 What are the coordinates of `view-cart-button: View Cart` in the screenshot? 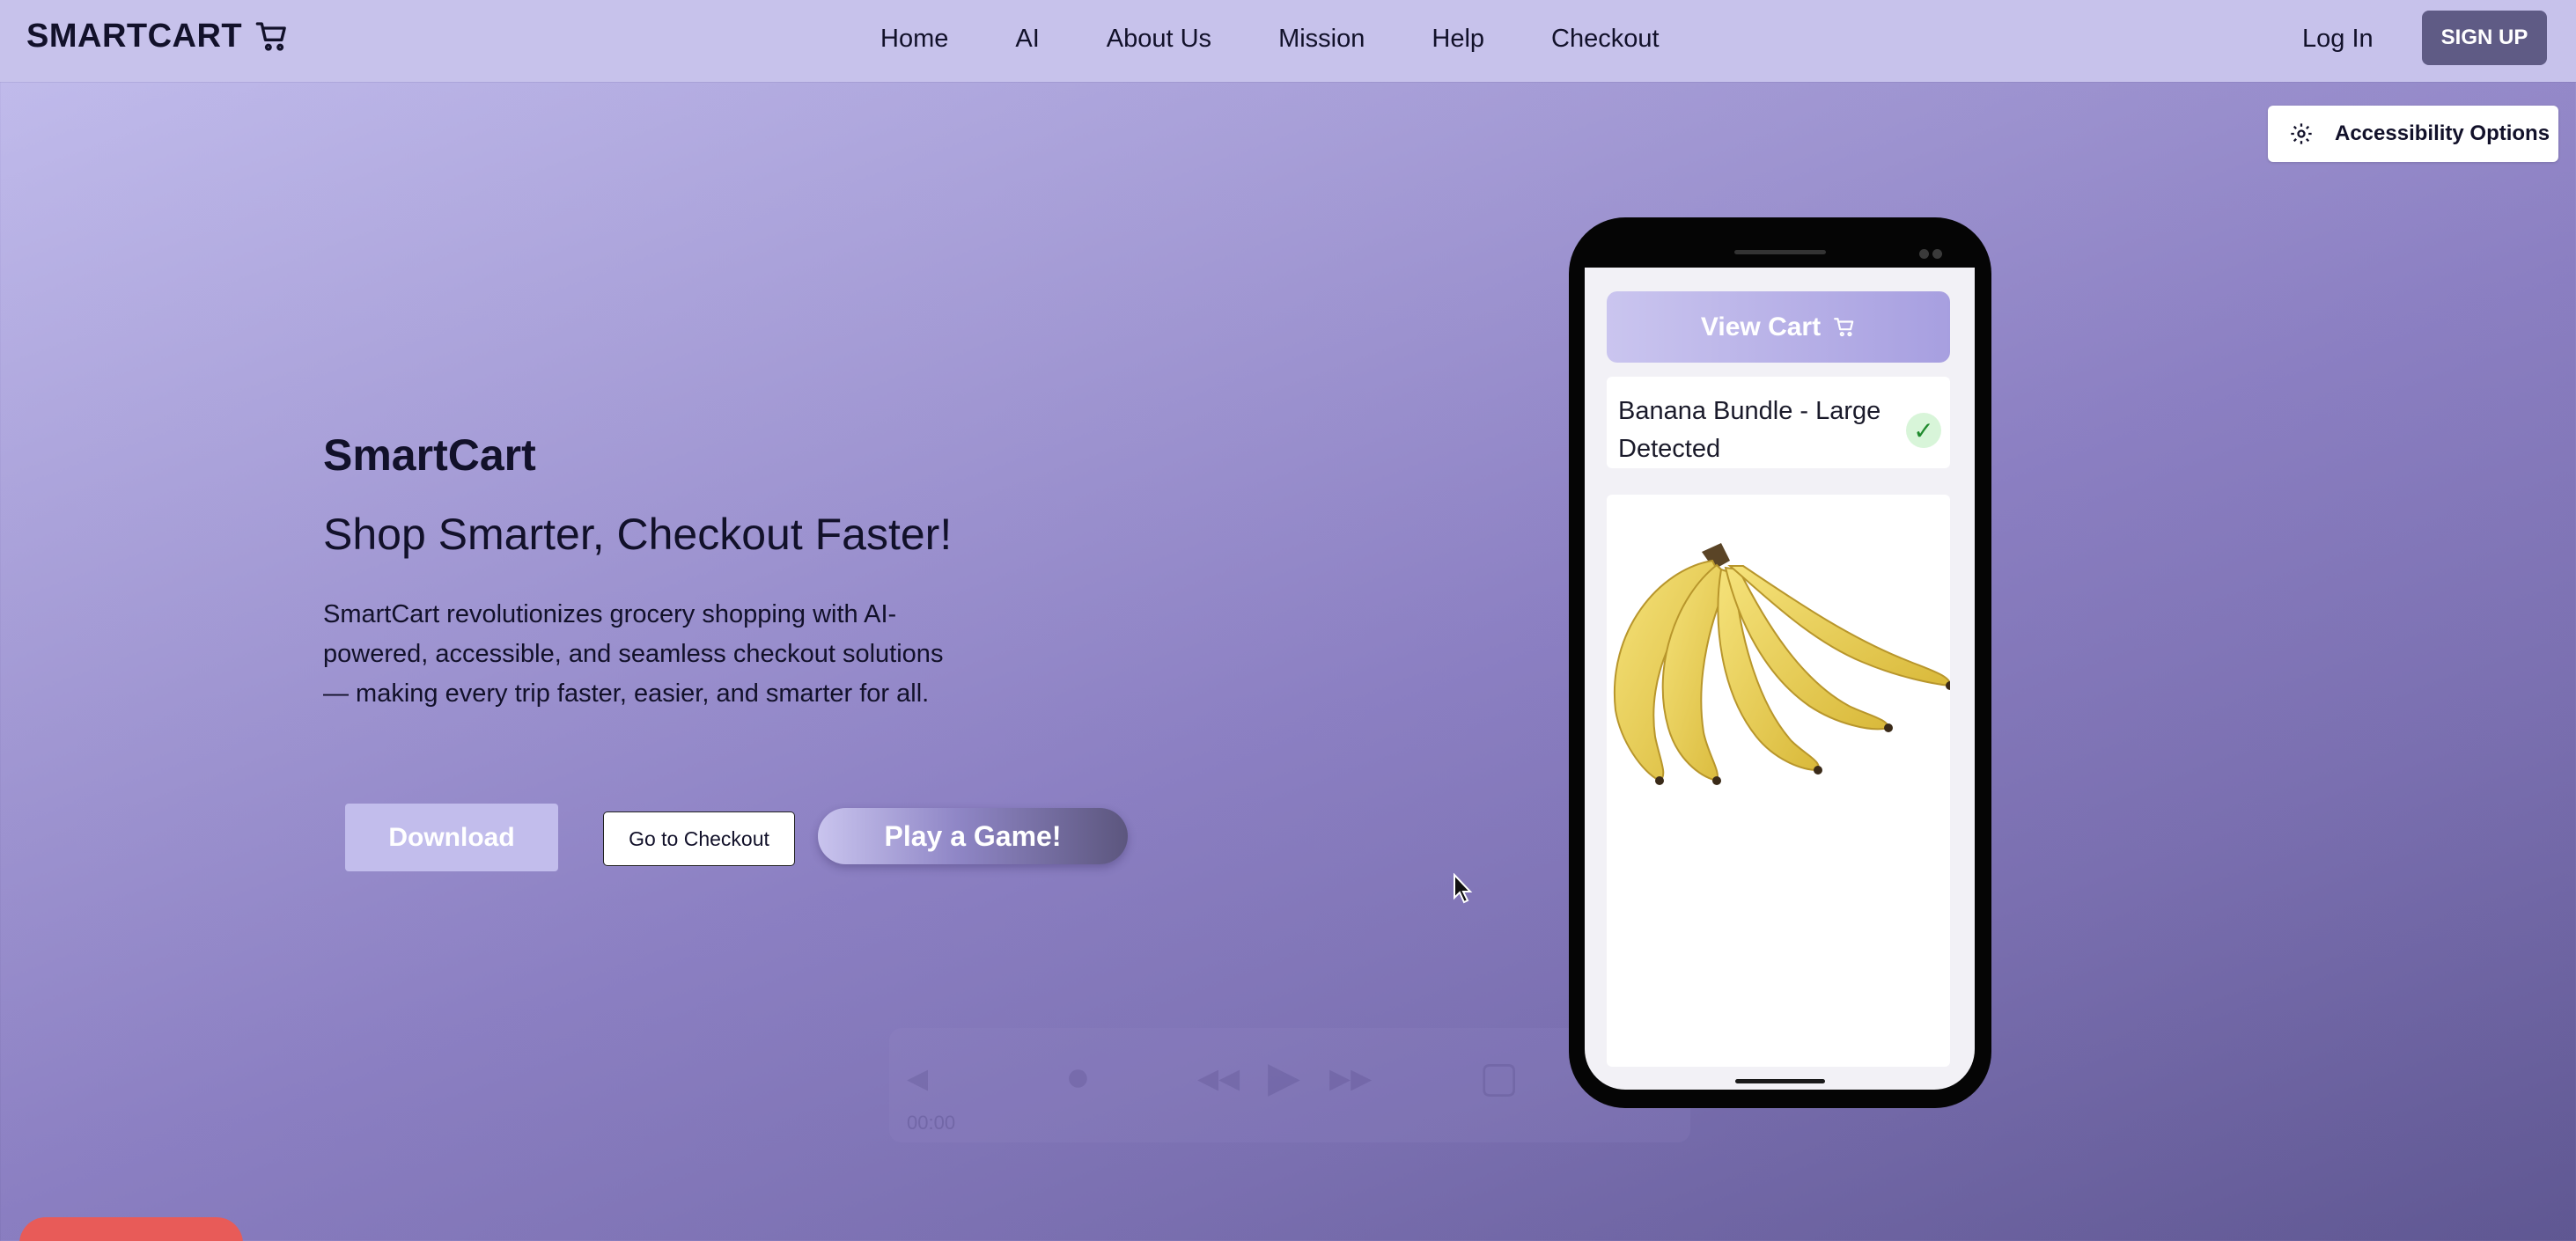 It's located at (1779, 327).